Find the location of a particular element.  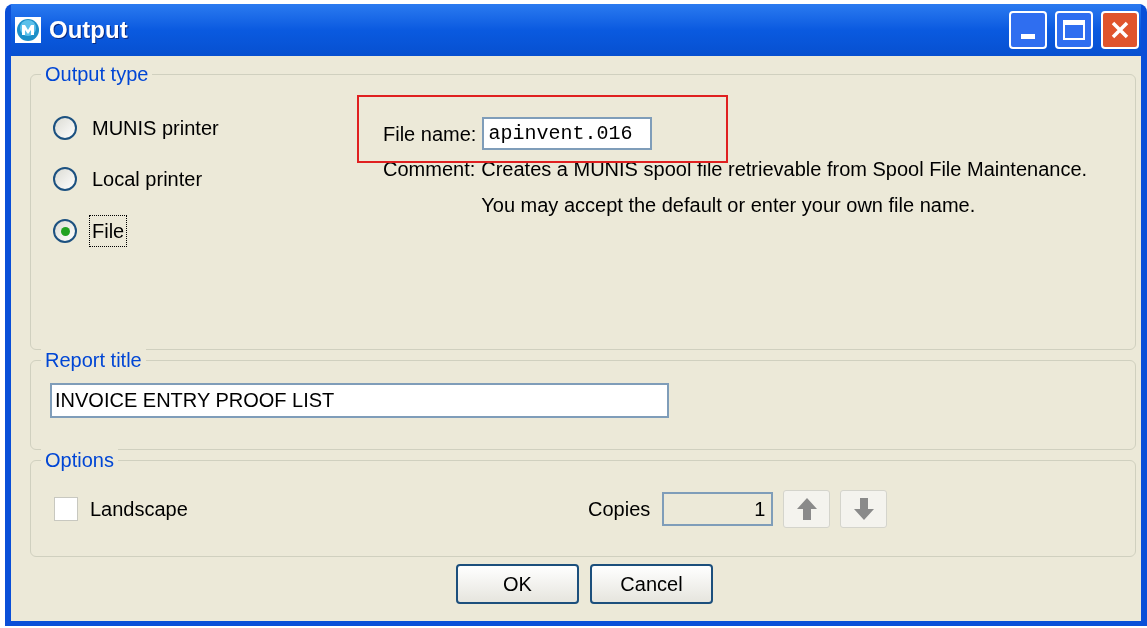

arrow-up-icon is located at coordinates (806, 508).